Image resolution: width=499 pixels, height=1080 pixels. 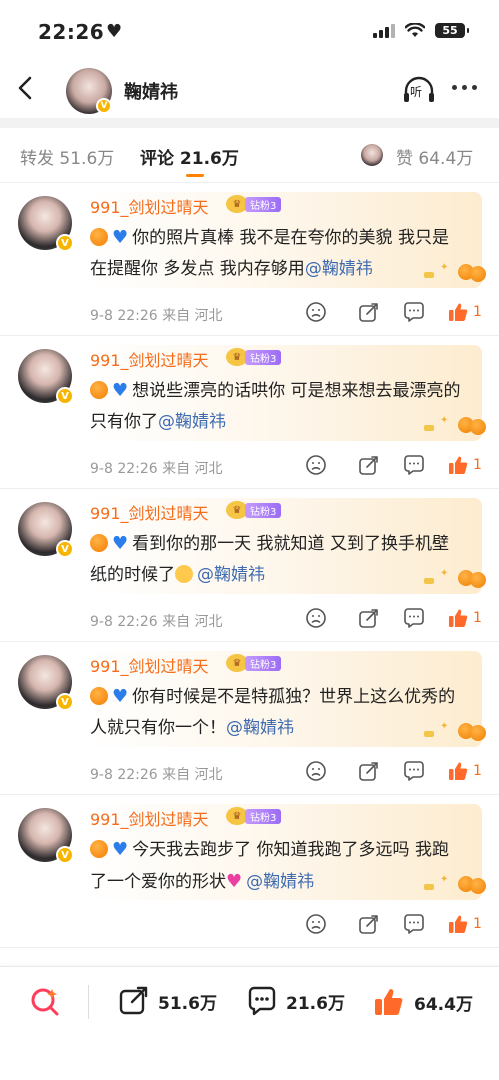 What do you see at coordinates (151, 91) in the screenshot?
I see `page-title: 鞠婧祎` at bounding box center [151, 91].